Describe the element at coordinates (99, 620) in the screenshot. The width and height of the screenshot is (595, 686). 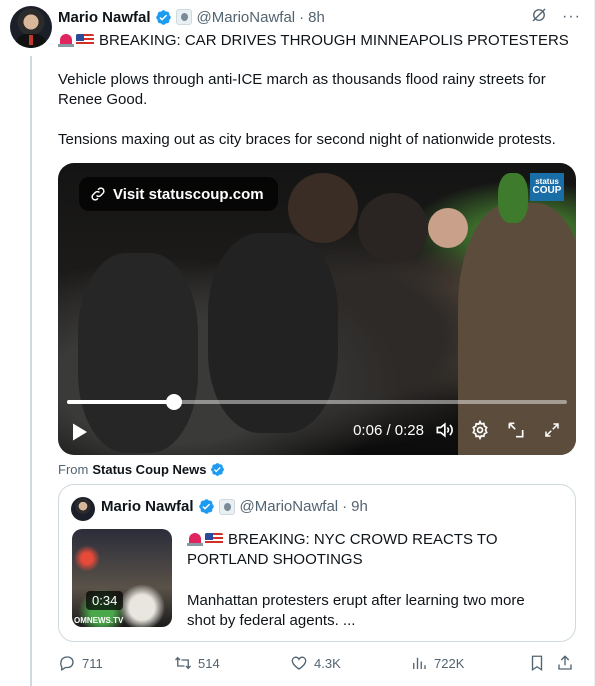
I see `quoted-video-watermark: OMNEWS.TV` at that location.